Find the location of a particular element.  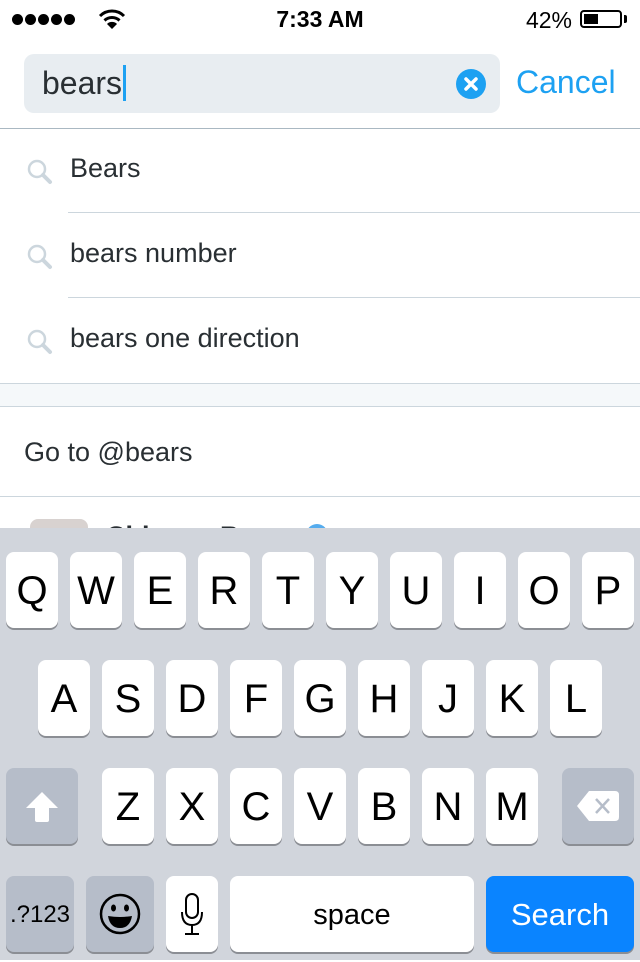

text-cursor is located at coordinates (125, 83).